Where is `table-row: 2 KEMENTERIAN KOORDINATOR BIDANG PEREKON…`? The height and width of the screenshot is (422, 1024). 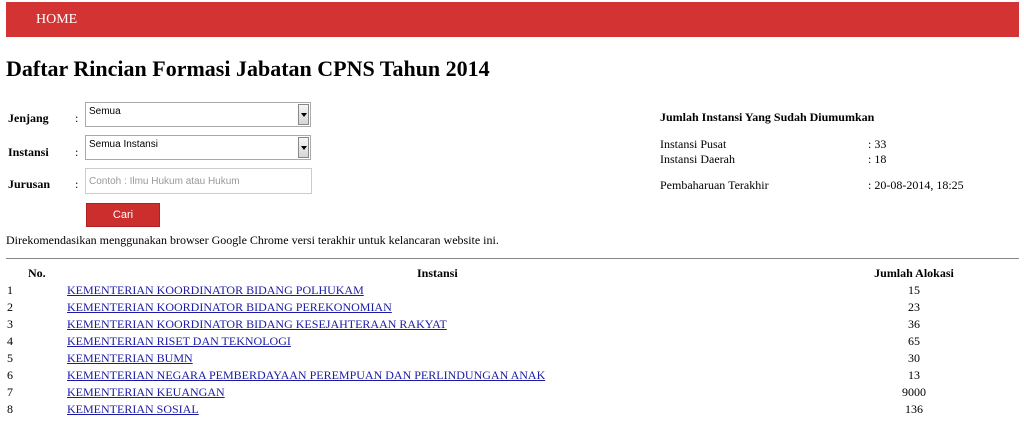 table-row: 2 KEMENTERIAN KOORDINATOR BIDANG PEREKON… is located at coordinates (512, 307).